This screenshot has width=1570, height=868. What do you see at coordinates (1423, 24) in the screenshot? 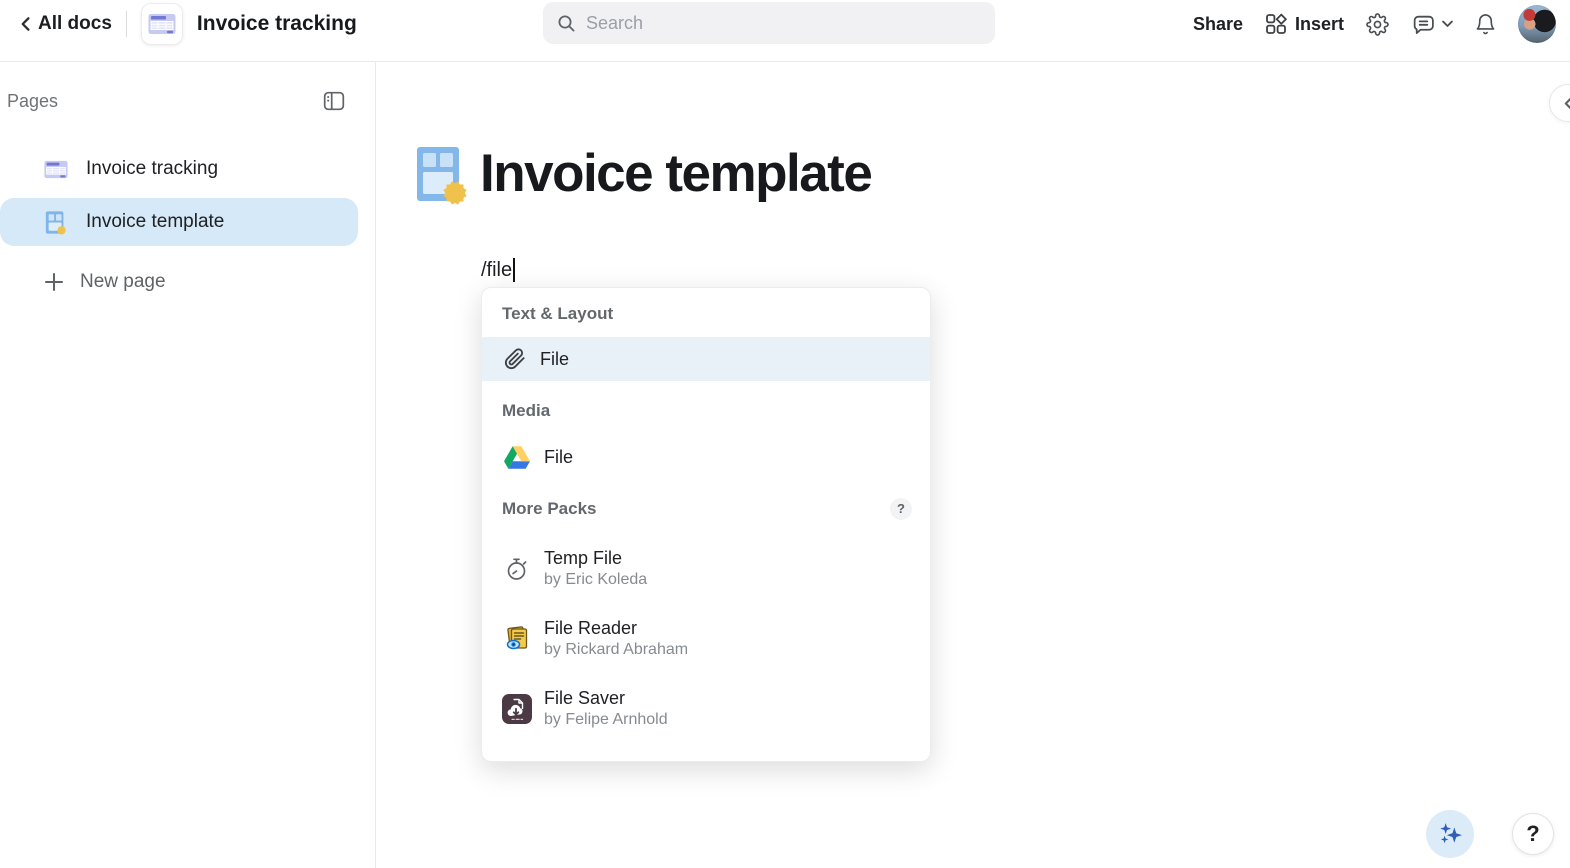
I see `comment-bubble-icon` at bounding box center [1423, 24].